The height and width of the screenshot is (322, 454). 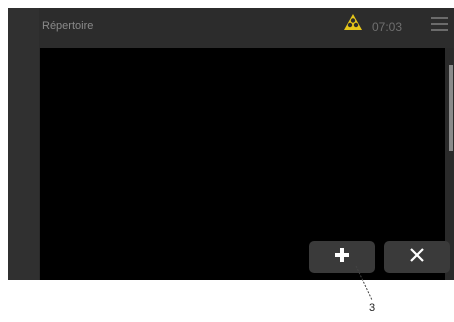 I want to click on warning-triangle-icon, so click(x=353, y=22).